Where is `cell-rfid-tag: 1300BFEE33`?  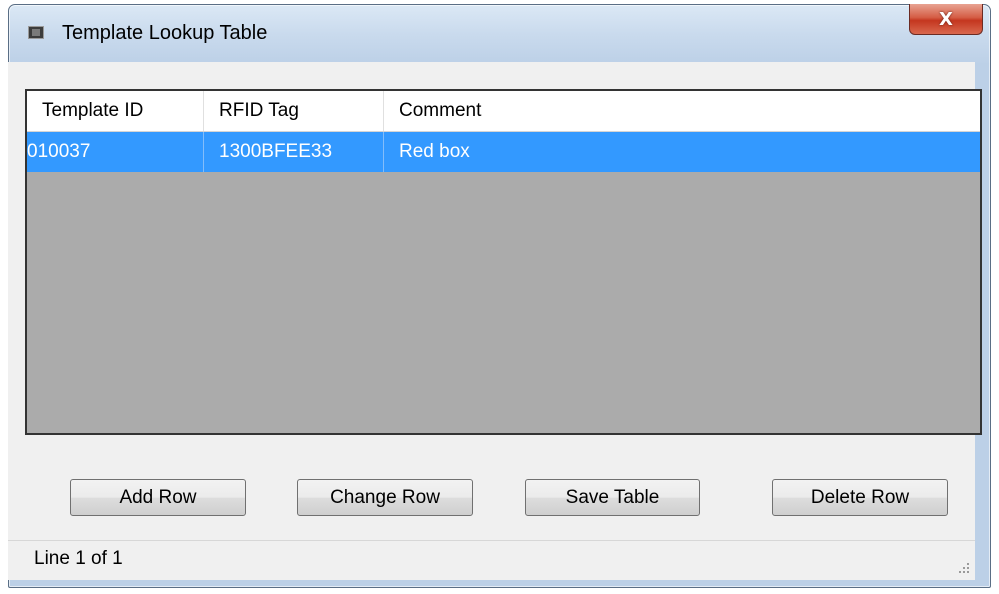
cell-rfid-tag: 1300BFEE33 is located at coordinates (294, 152).